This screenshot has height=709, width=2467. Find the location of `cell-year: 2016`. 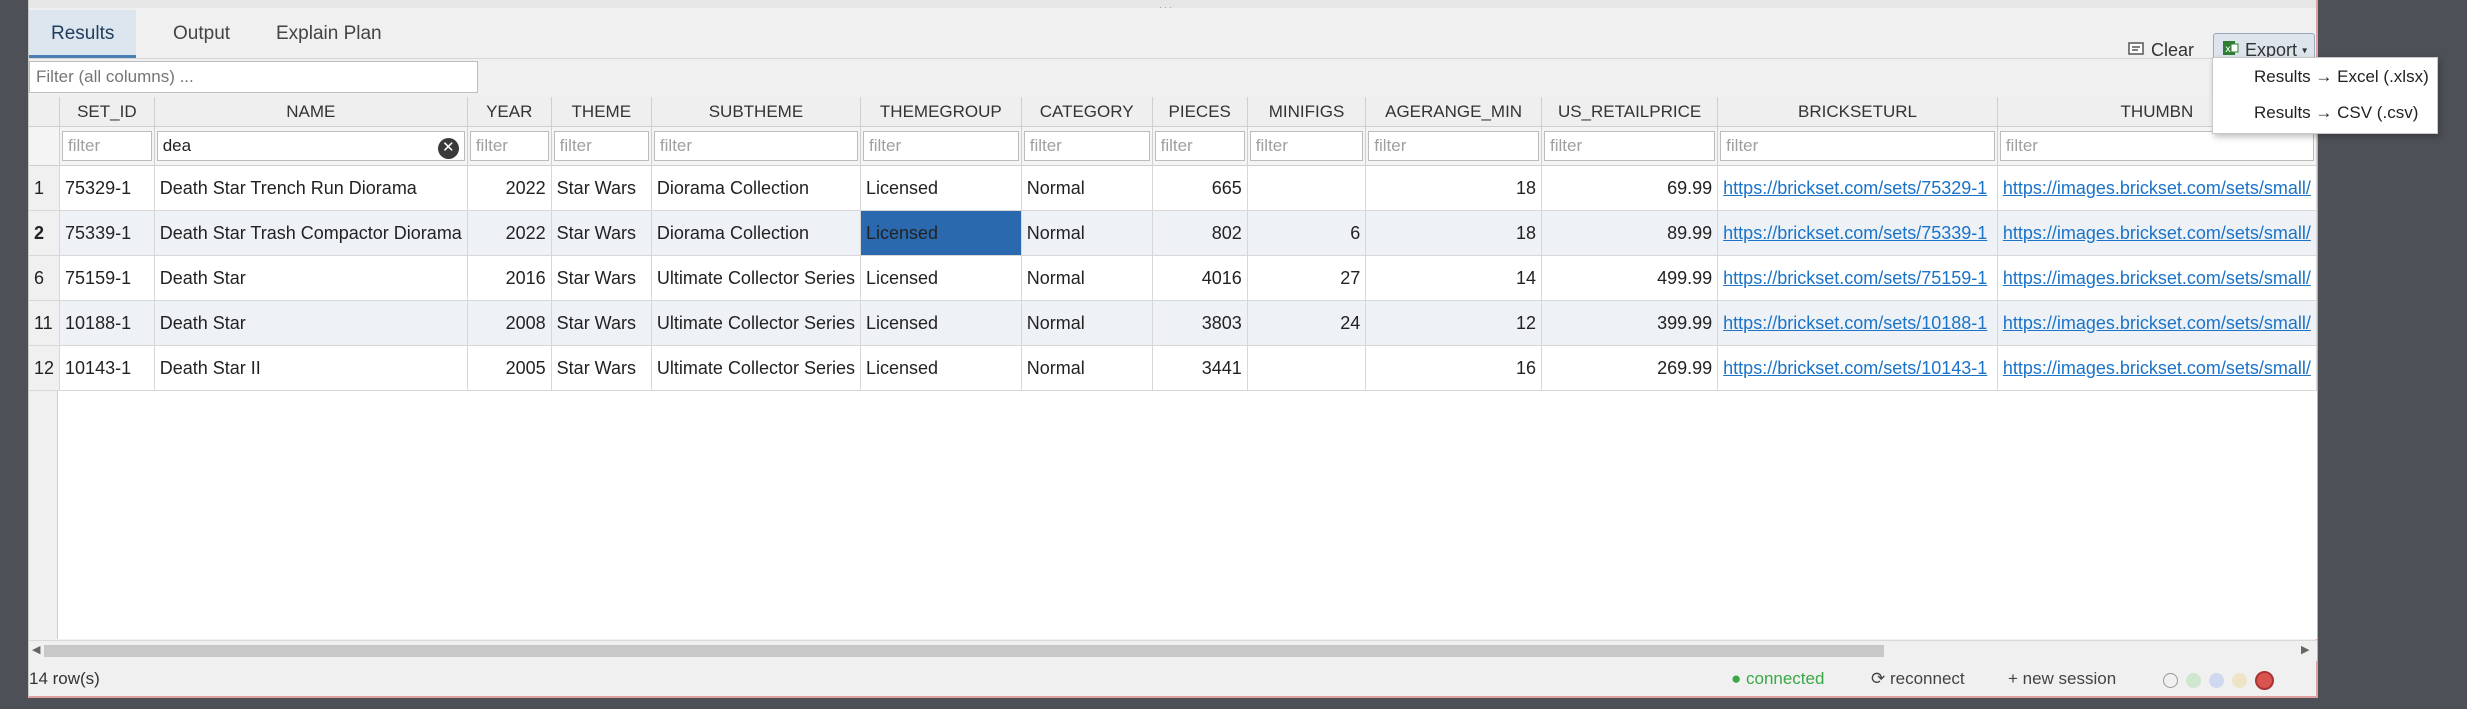

cell-year: 2016 is located at coordinates (509, 278).